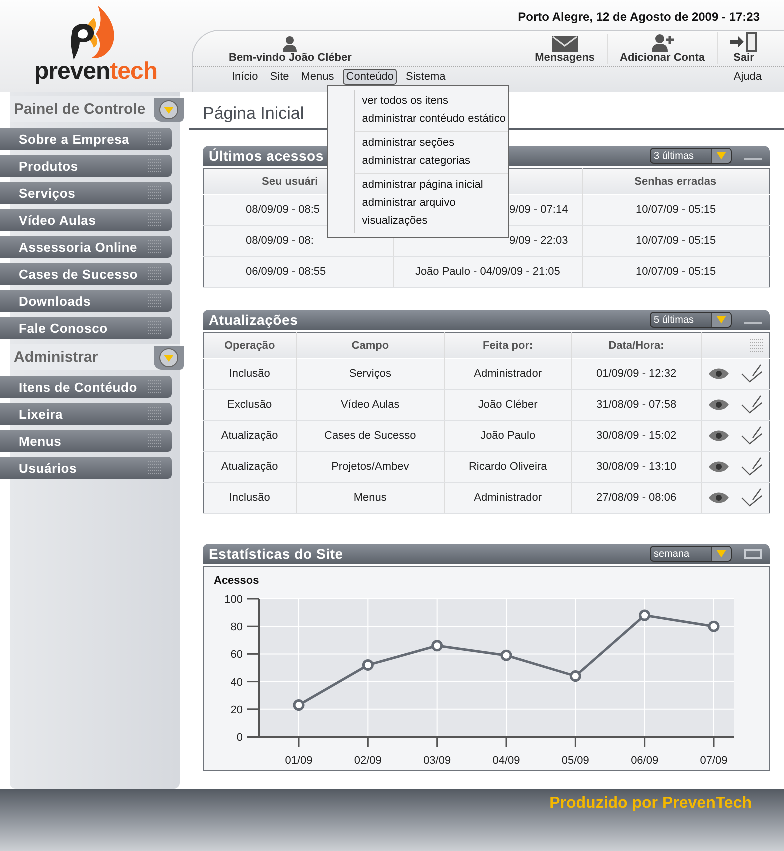 The width and height of the screenshot is (784, 851). Describe the element at coordinates (86, 468) in the screenshot. I see `sidebar-item: Usuários` at that location.